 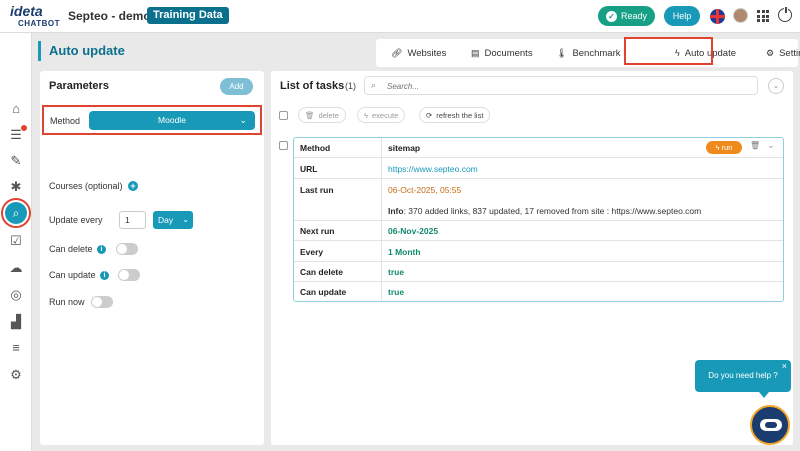 What do you see at coordinates (16, 213) in the screenshot?
I see `active-item-highlight` at bounding box center [16, 213].